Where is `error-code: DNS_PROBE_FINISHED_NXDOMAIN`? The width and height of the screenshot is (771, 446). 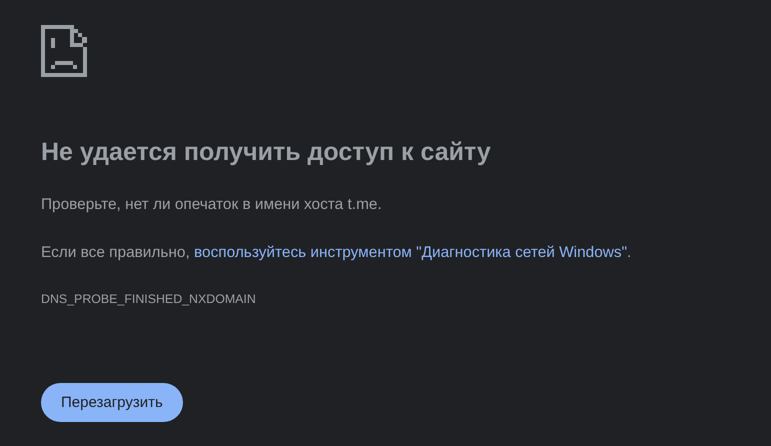 error-code: DNS_PROBE_FINISHED_NXDOMAIN is located at coordinates (148, 299).